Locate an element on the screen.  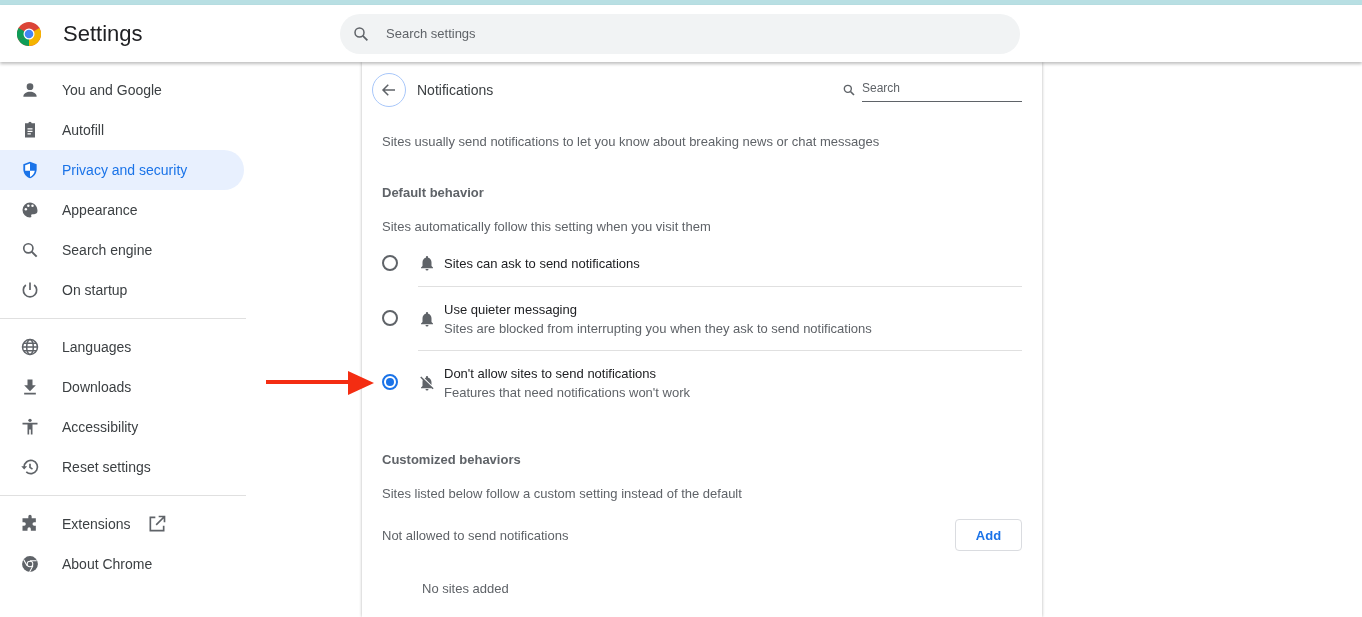
sidebar-item: Languages is located at coordinates (122, 347).